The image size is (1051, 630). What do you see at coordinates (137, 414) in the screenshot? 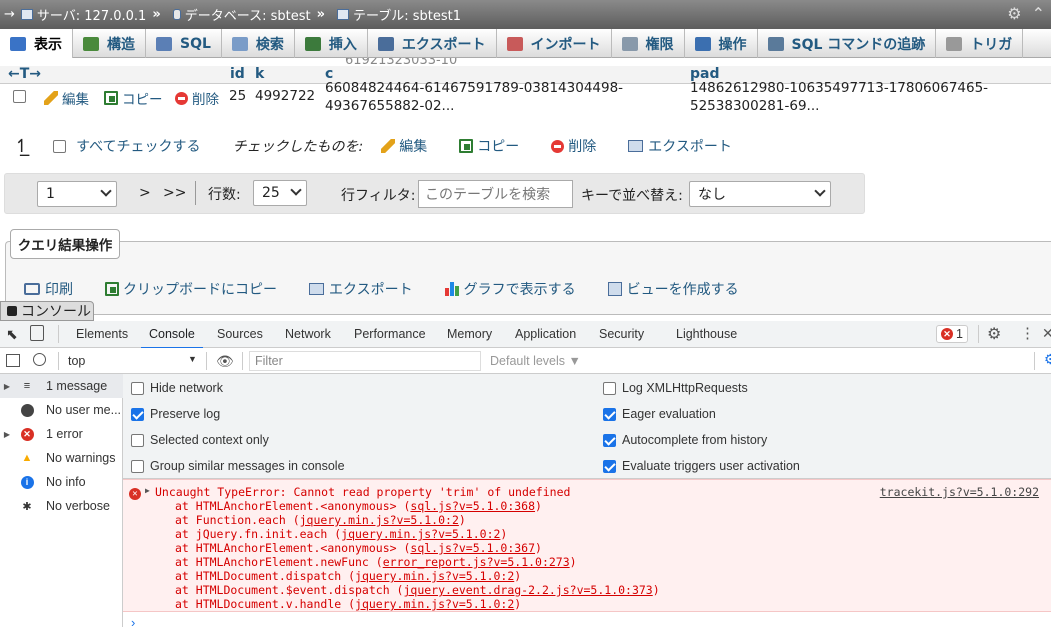
I see `preserve-log-checkbox` at bounding box center [137, 414].